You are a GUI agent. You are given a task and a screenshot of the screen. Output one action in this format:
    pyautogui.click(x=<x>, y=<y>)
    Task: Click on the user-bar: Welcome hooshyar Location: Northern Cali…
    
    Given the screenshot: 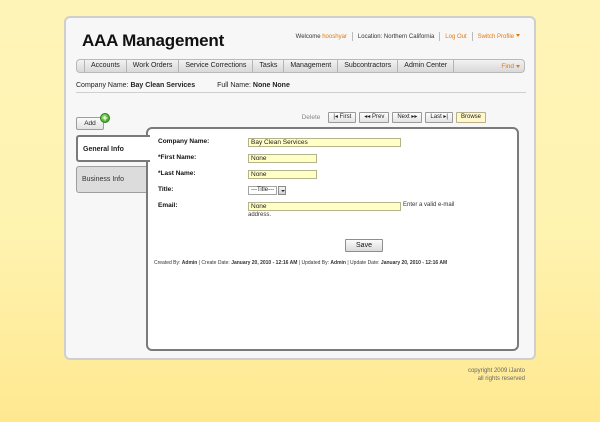 What is the action you would take?
    pyautogui.click(x=408, y=36)
    